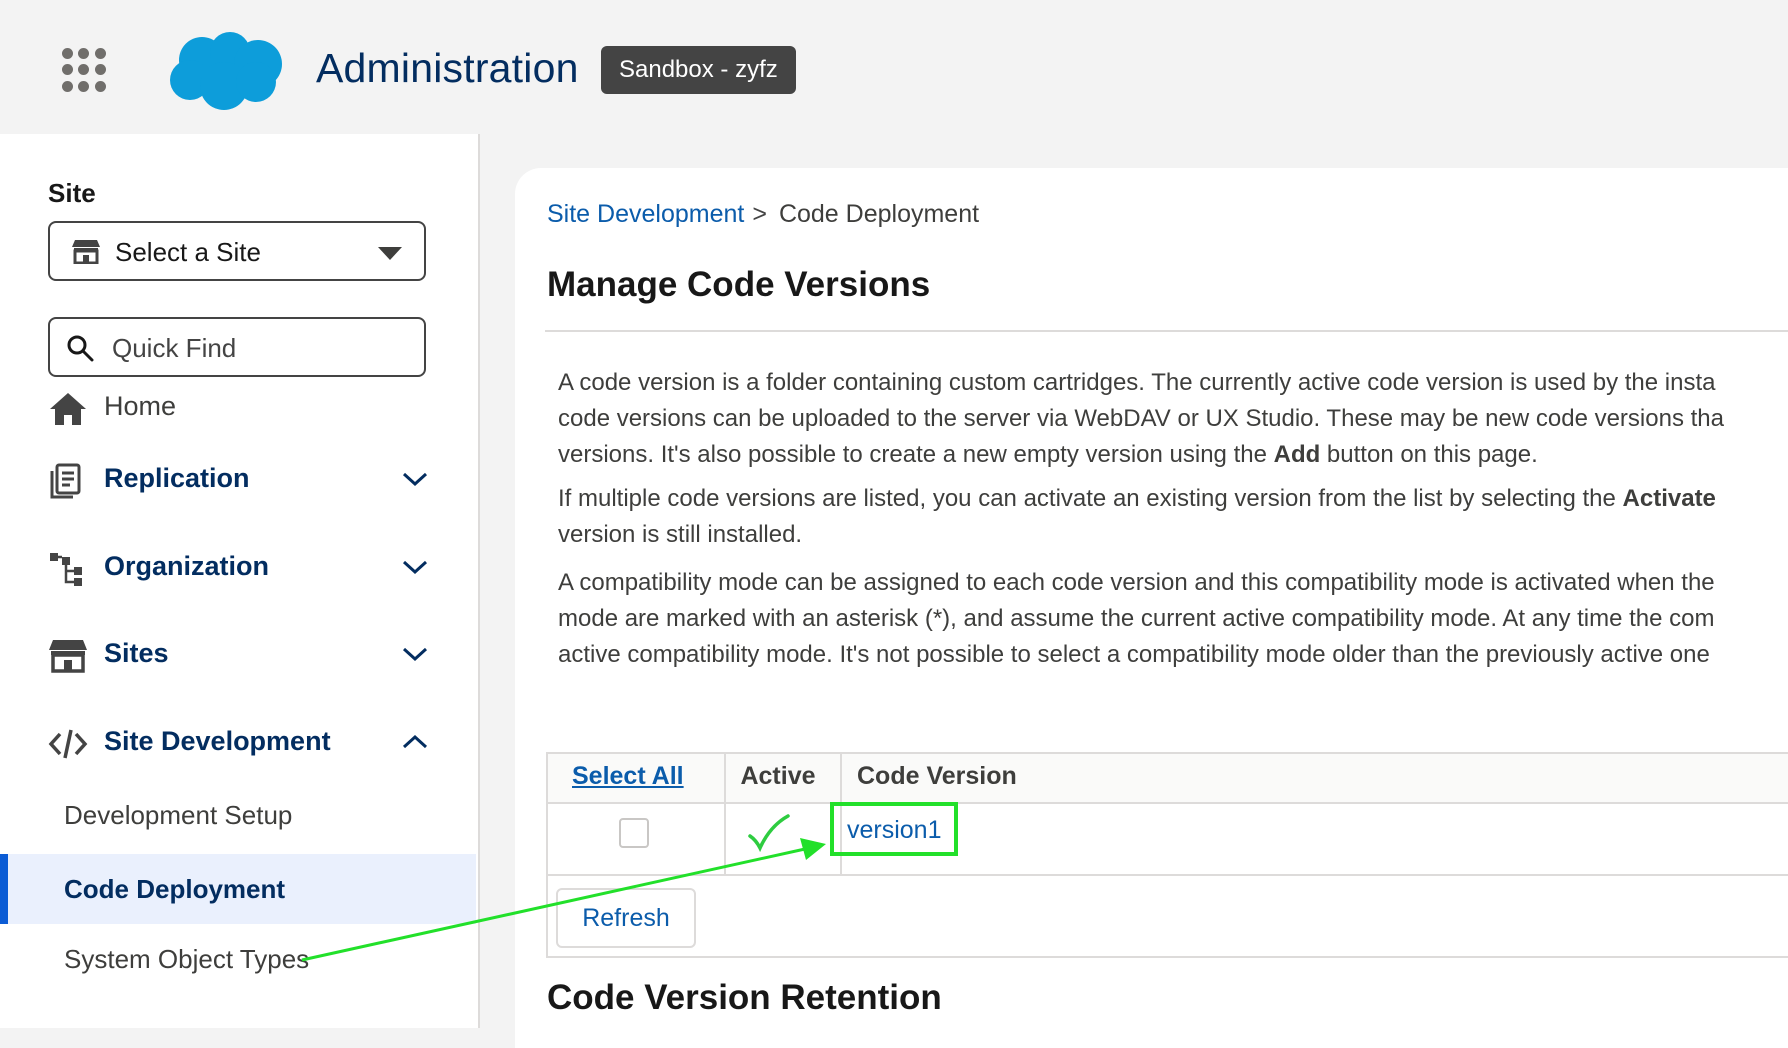  I want to click on breadcrumb-link-site-development: Site Development, so click(645, 214).